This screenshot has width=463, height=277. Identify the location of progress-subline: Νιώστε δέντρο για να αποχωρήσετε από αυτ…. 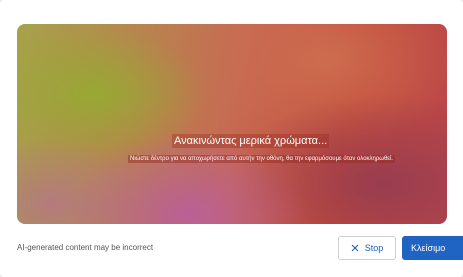
(261, 159).